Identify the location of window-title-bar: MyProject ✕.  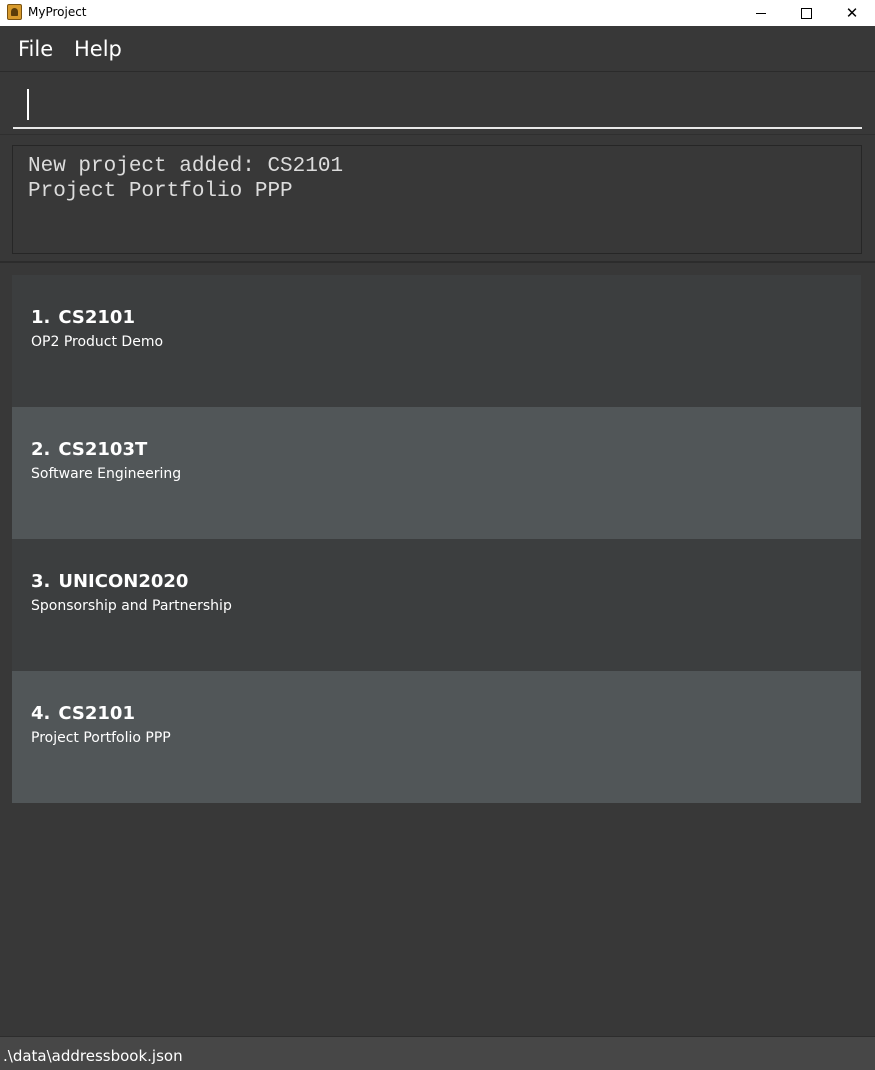
(437, 13).